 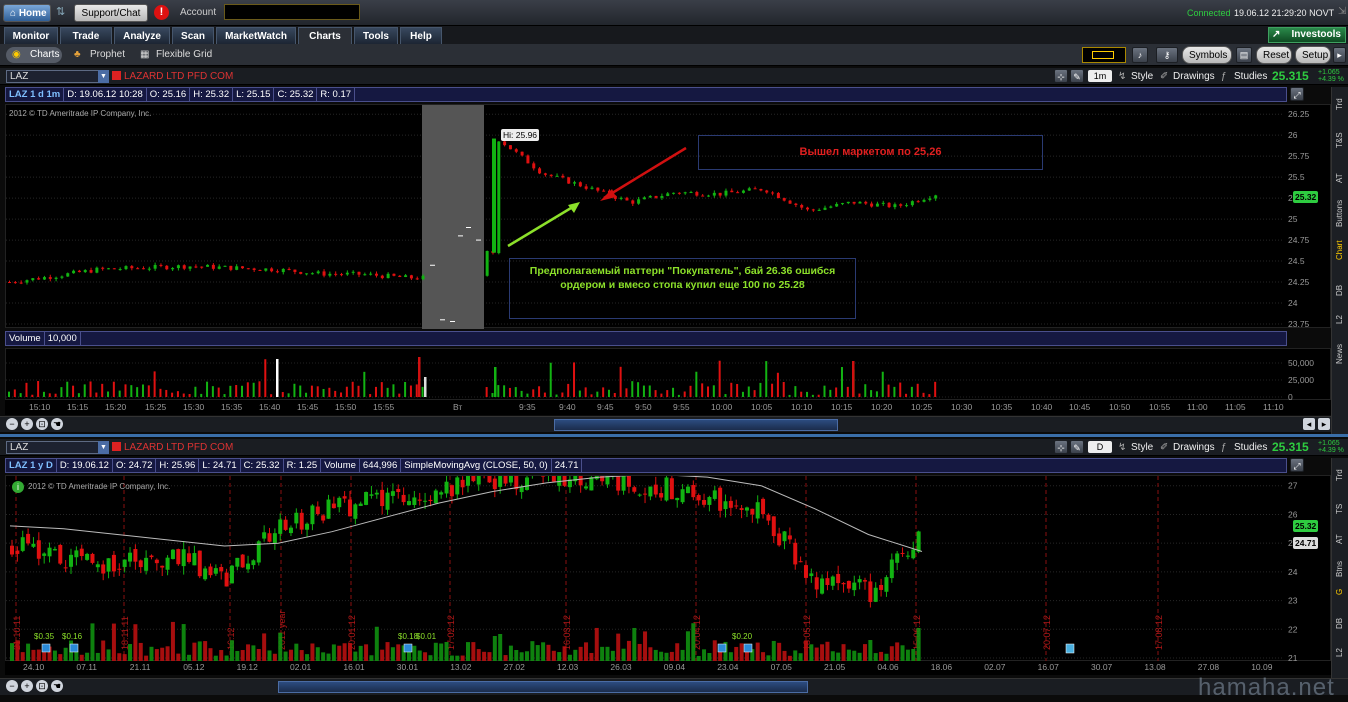 What do you see at coordinates (63, 12) in the screenshot?
I see `swap-icon: ⇅` at bounding box center [63, 12].